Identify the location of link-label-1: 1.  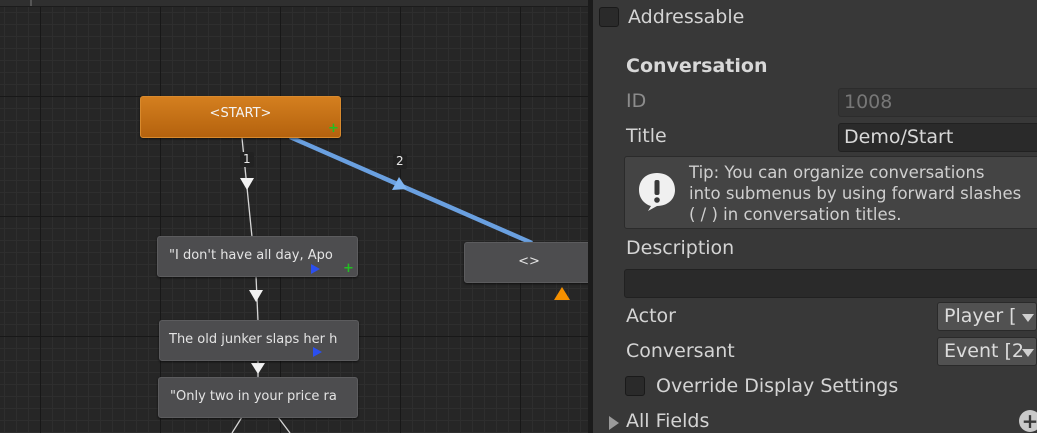
(247, 159).